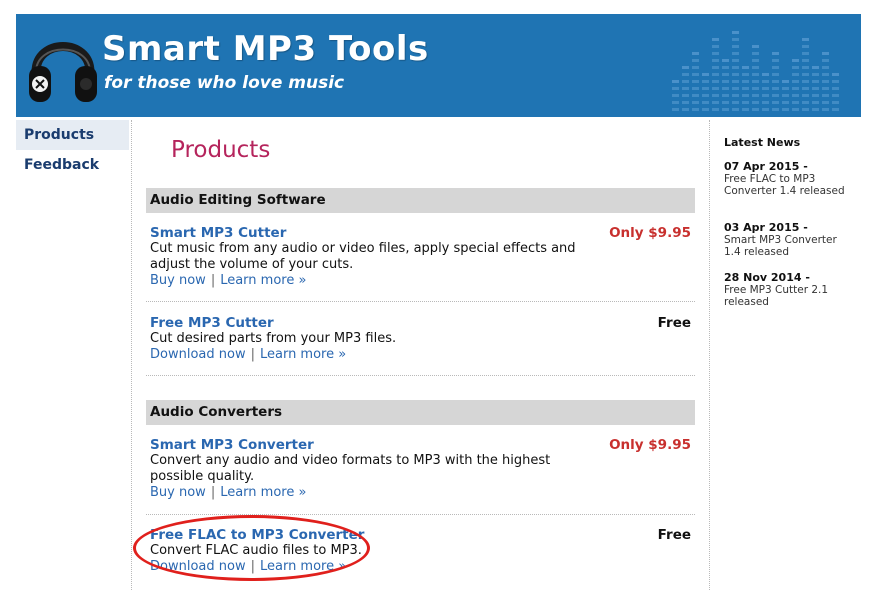 Image resolution: width=877 pixels, height=601 pixels. Describe the element at coordinates (767, 277) in the screenshot. I see `news-date: 28 Nov 2014 -` at that location.